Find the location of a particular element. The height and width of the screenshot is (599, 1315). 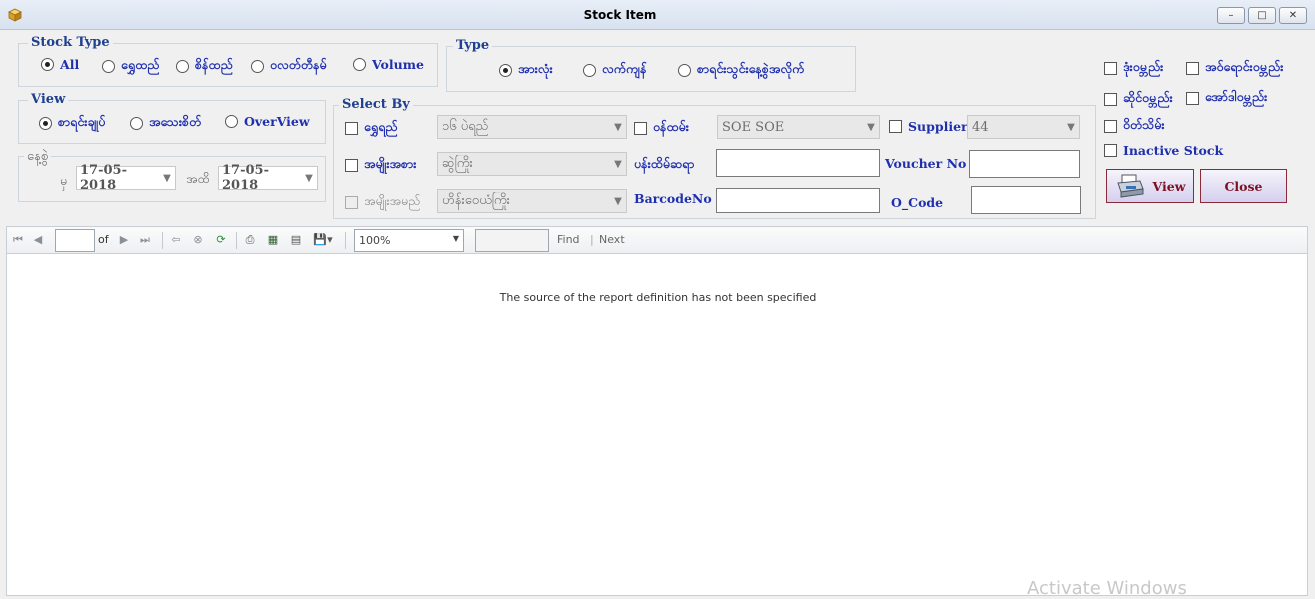

right-check-1: ဒုံးဝမ္ဘည်း is located at coordinates (1133, 68).